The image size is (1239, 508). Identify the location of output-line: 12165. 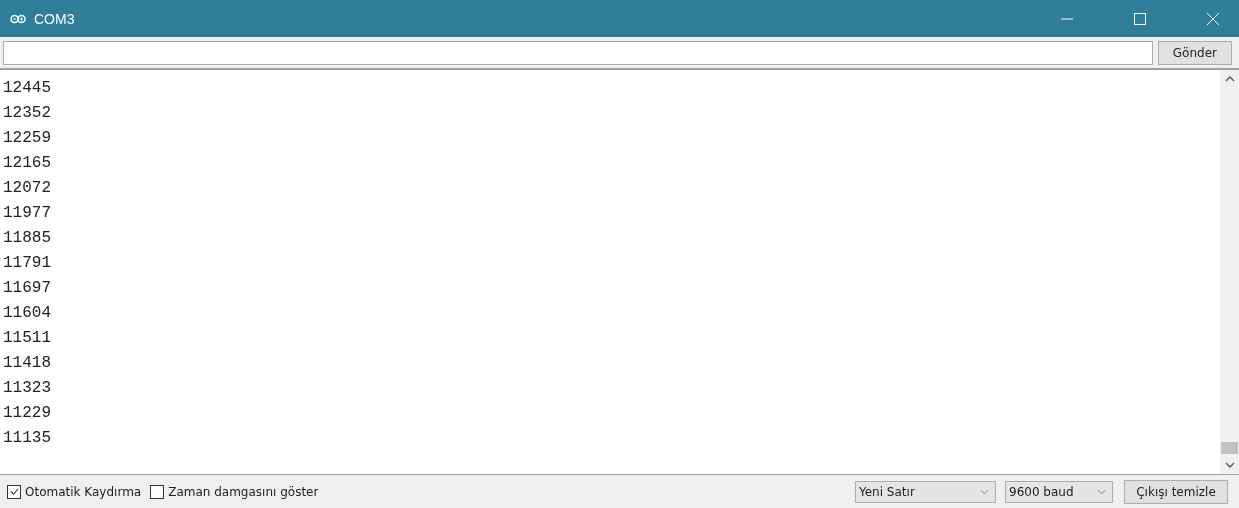
(27, 163).